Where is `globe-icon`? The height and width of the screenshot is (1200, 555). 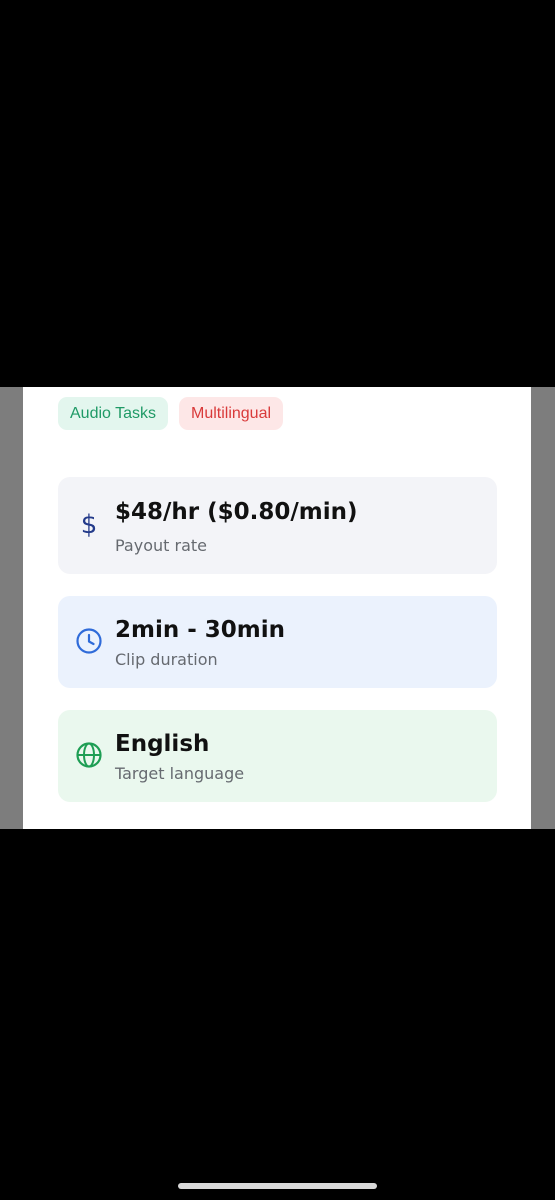 globe-icon is located at coordinates (89, 755).